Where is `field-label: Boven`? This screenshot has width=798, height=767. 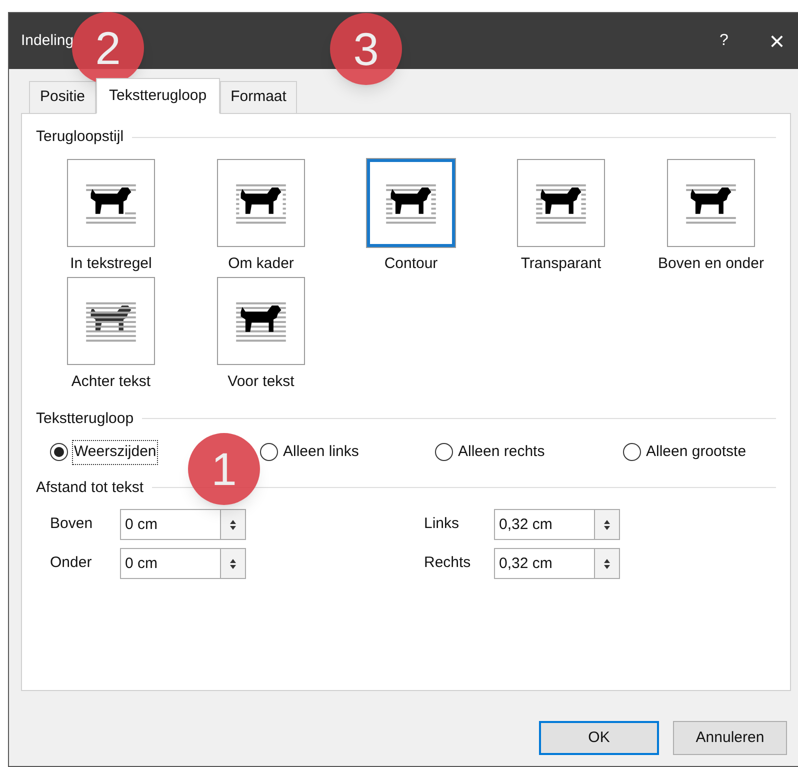 field-label: Boven is located at coordinates (72, 524).